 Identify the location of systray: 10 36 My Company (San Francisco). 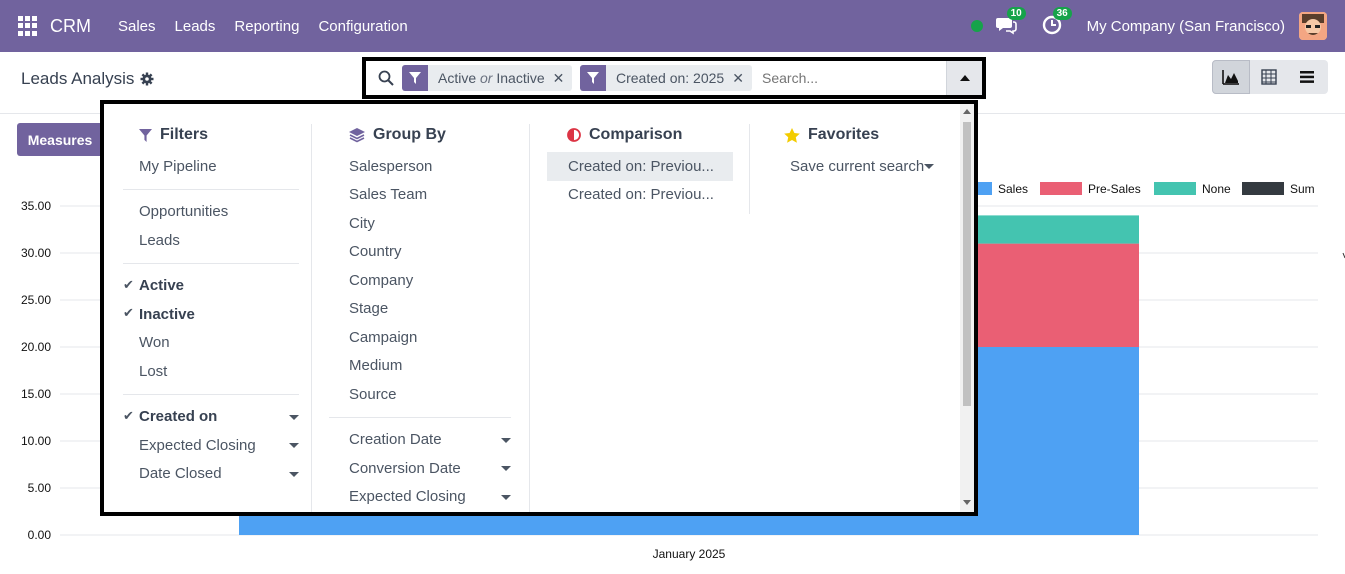
(1157, 26).